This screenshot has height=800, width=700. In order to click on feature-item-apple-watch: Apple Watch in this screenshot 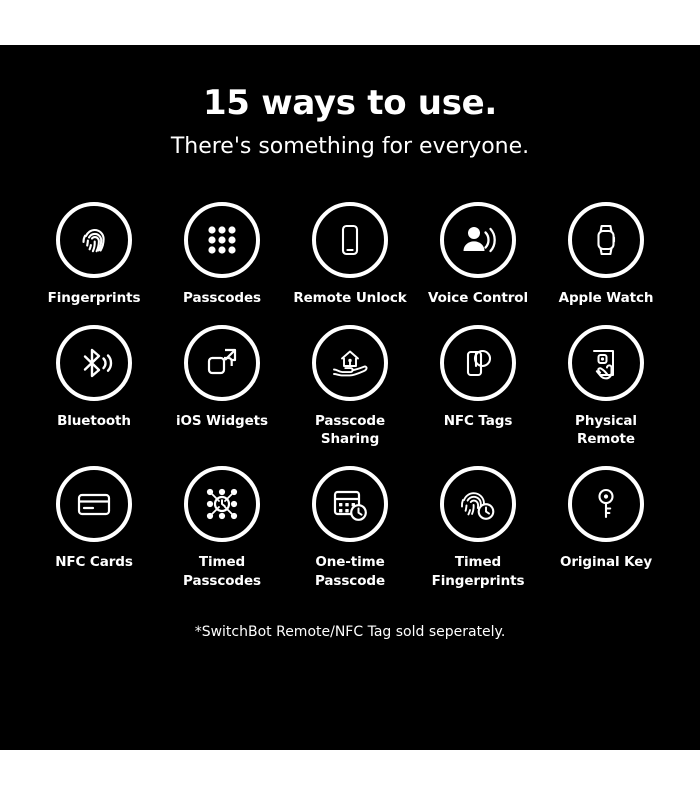, I will do `click(606, 245)`.